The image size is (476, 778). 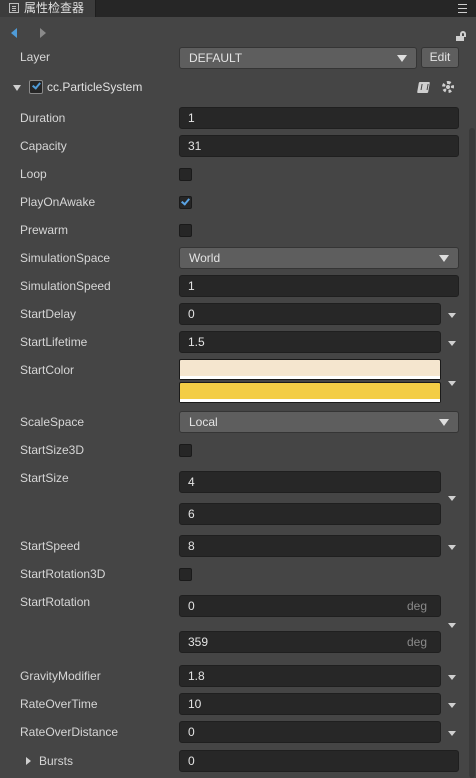 What do you see at coordinates (52, 450) in the screenshot?
I see `start-size-3d-label: StartSize3D` at bounding box center [52, 450].